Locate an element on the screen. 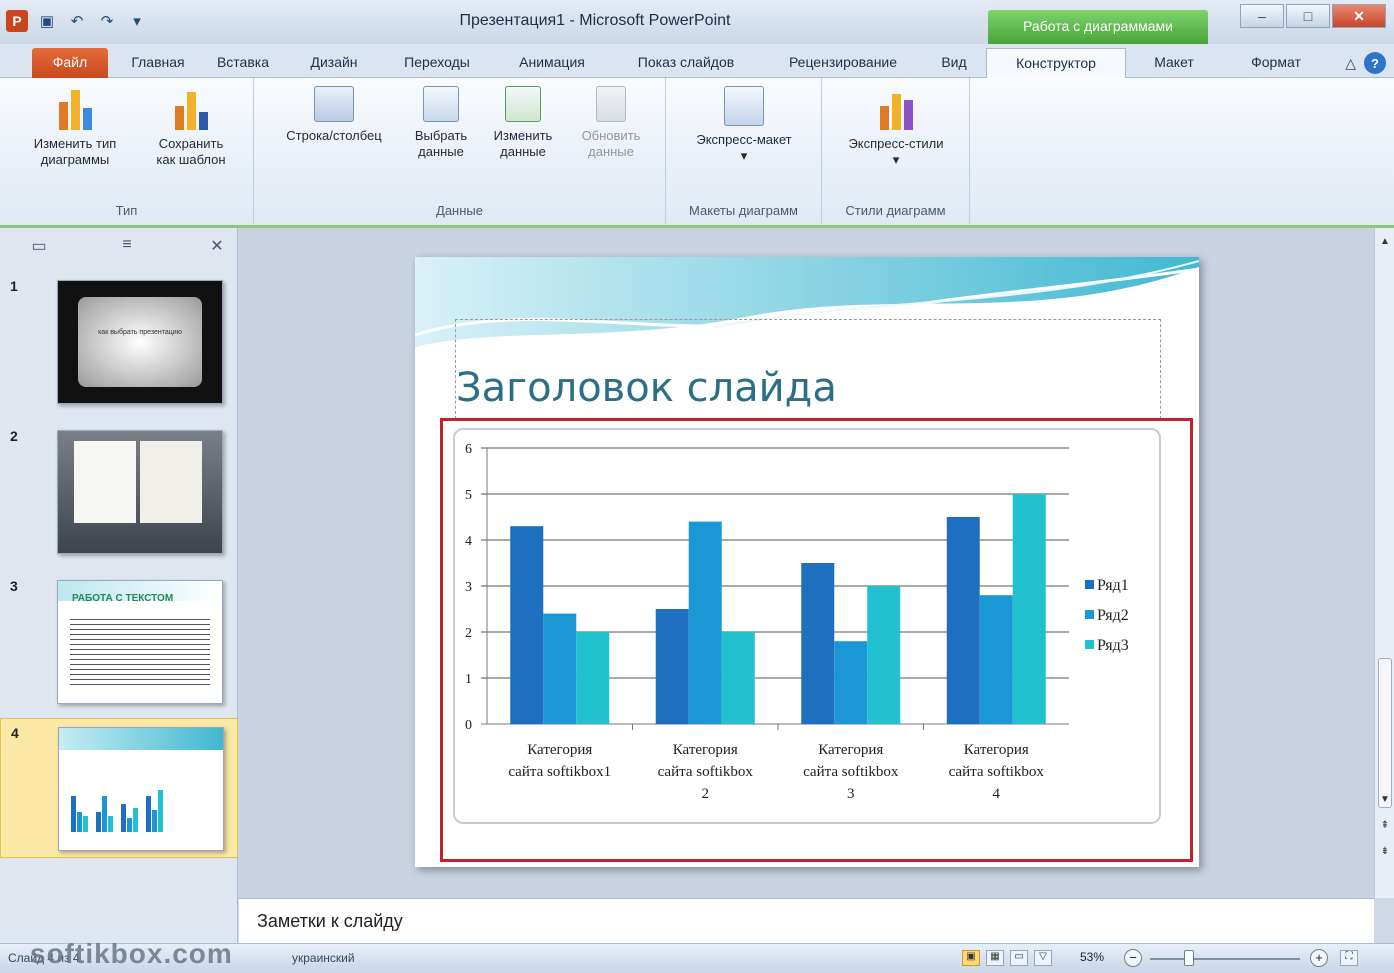  window-title: Презентация1 - Microsoft PowerPoint is located at coordinates (595, 20).